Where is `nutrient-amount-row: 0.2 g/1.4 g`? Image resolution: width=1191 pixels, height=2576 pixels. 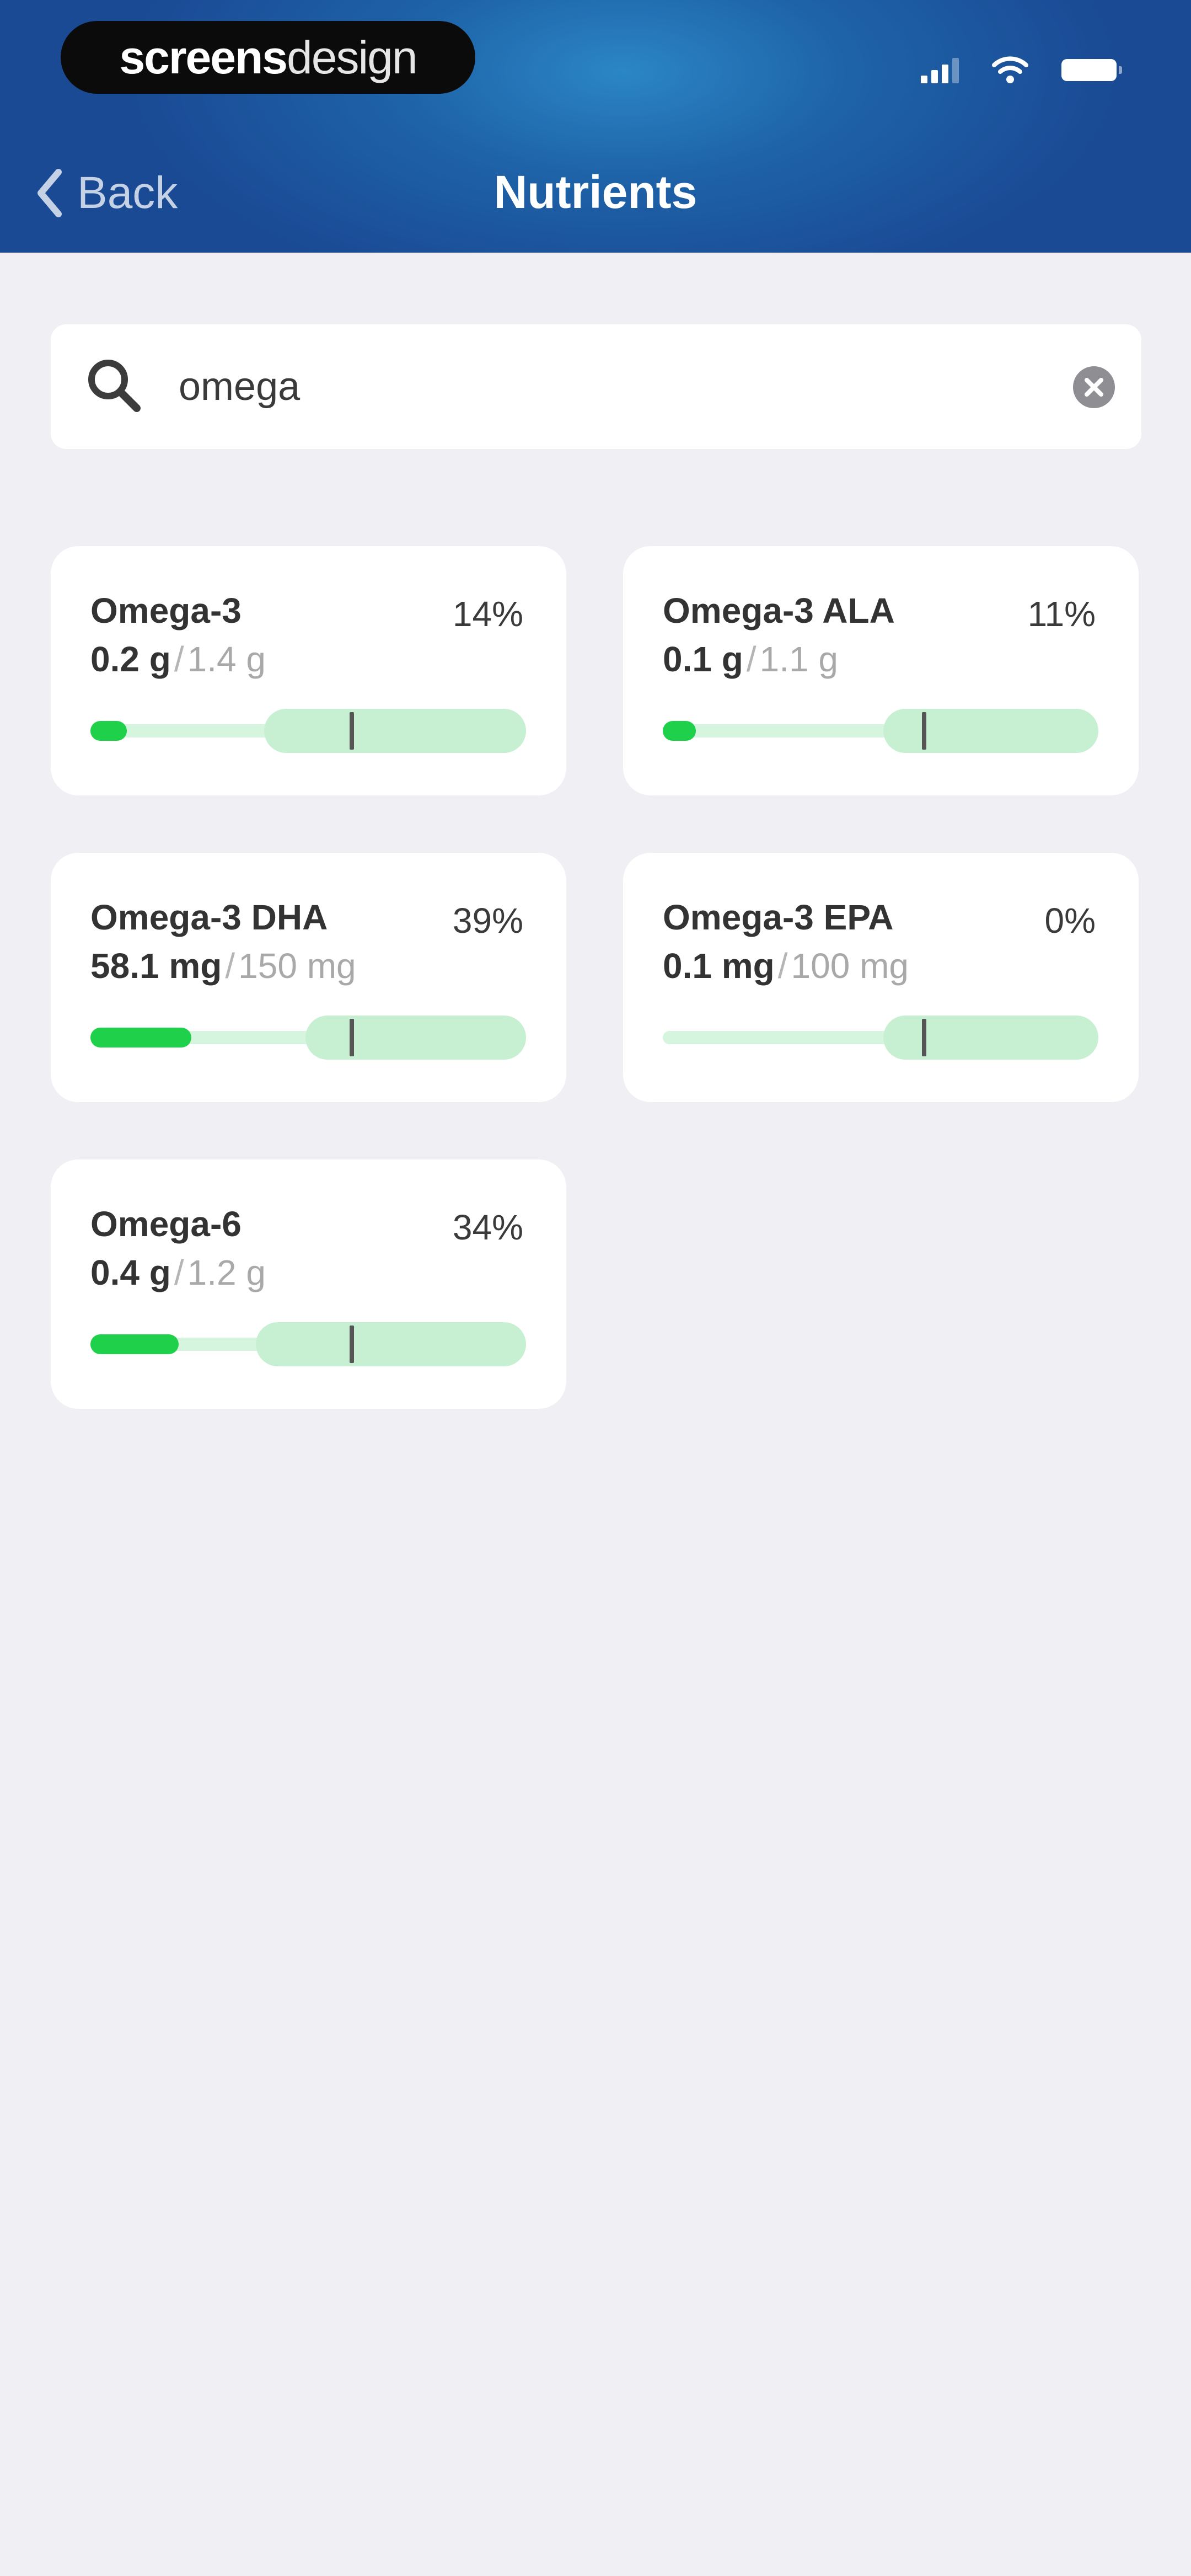
nutrient-amount-row: 0.2 g/1.4 g is located at coordinates (178, 659).